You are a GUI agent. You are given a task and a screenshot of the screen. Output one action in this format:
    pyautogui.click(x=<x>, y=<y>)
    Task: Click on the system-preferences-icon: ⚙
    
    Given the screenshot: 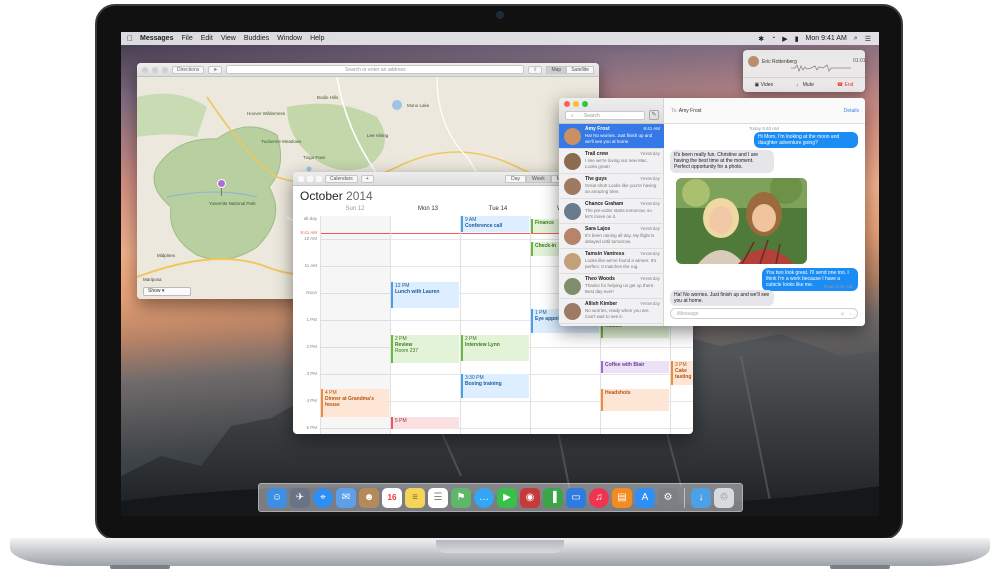 What is the action you would take?
    pyautogui.click(x=668, y=497)
    